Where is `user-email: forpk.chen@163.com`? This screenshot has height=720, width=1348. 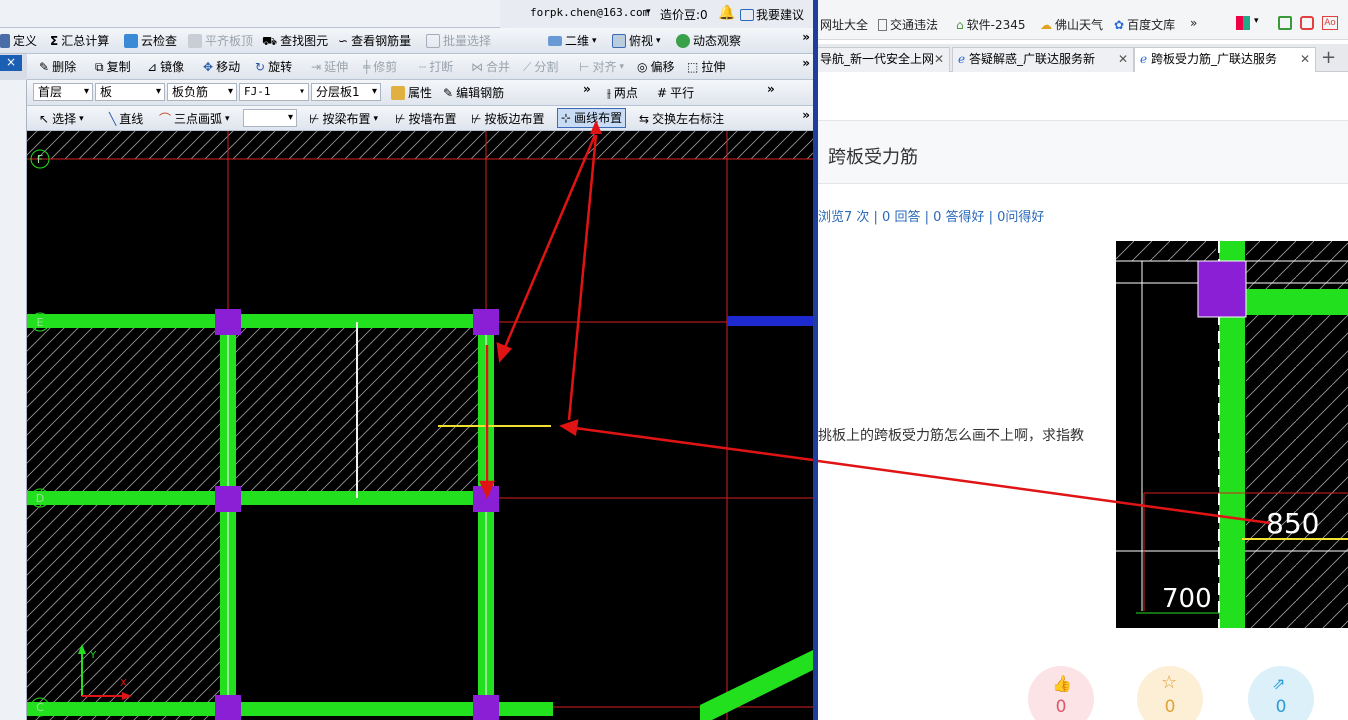
user-email: forpk.chen@163.com is located at coordinates (589, 12).